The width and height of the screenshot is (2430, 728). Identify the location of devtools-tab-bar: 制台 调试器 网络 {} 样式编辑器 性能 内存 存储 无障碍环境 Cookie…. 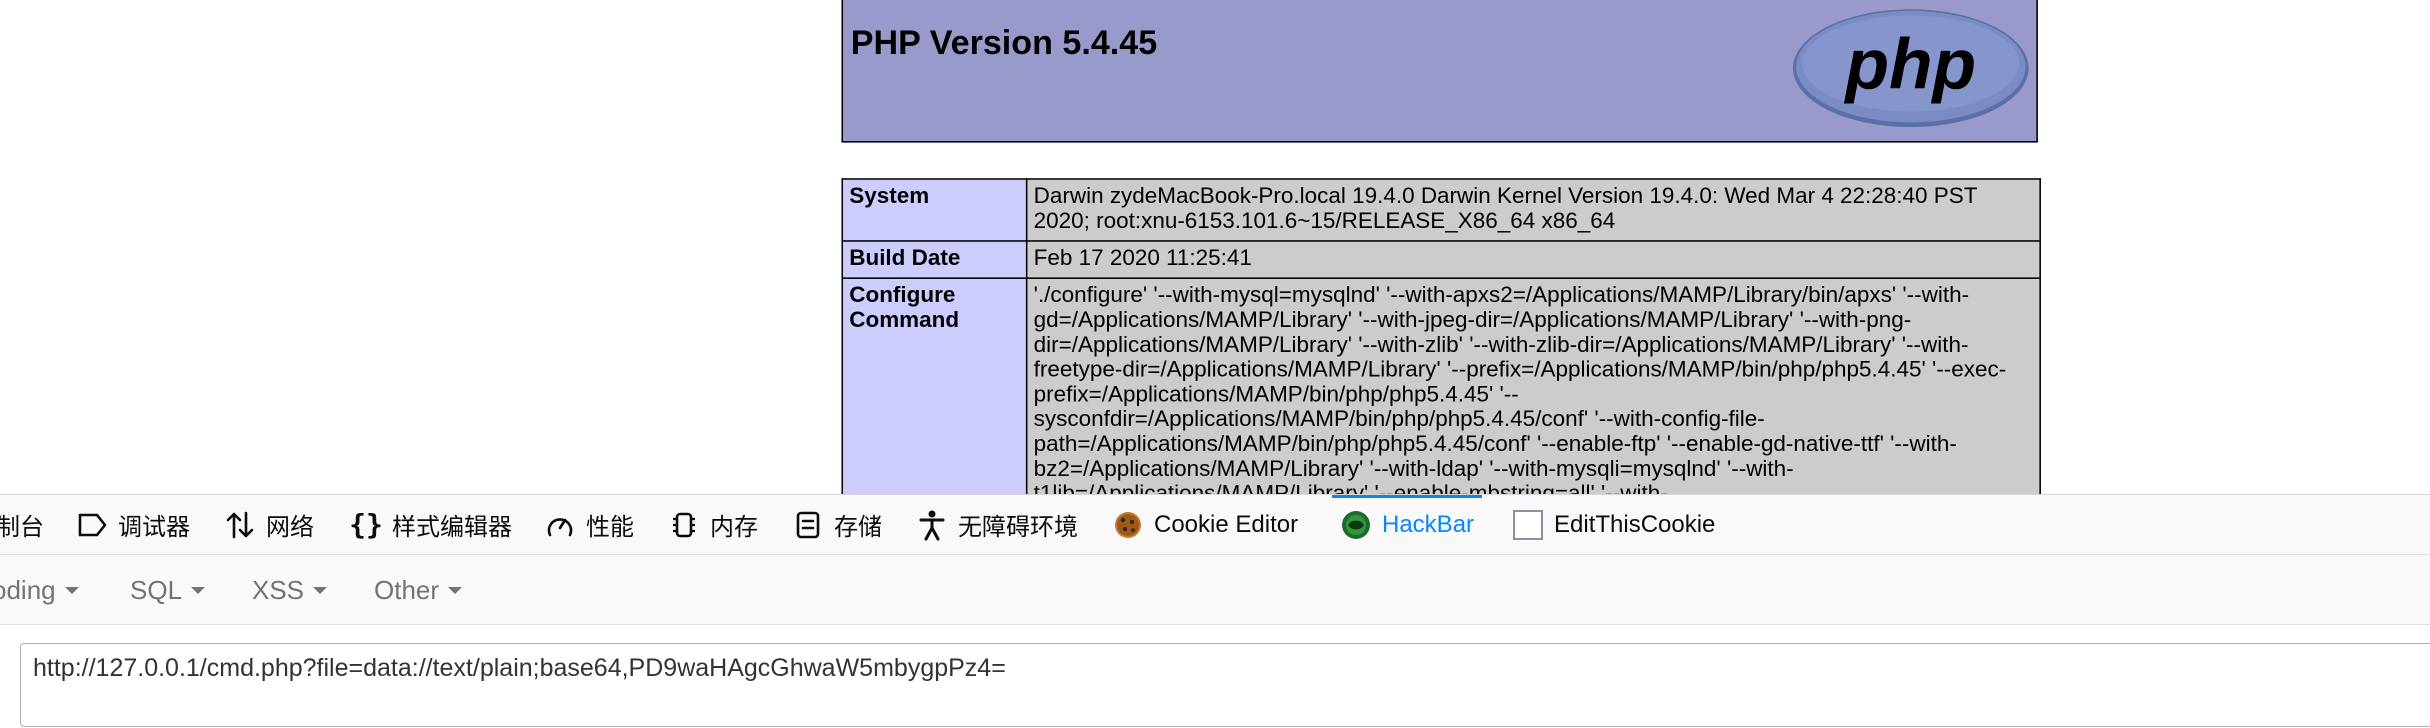
(1215, 525).